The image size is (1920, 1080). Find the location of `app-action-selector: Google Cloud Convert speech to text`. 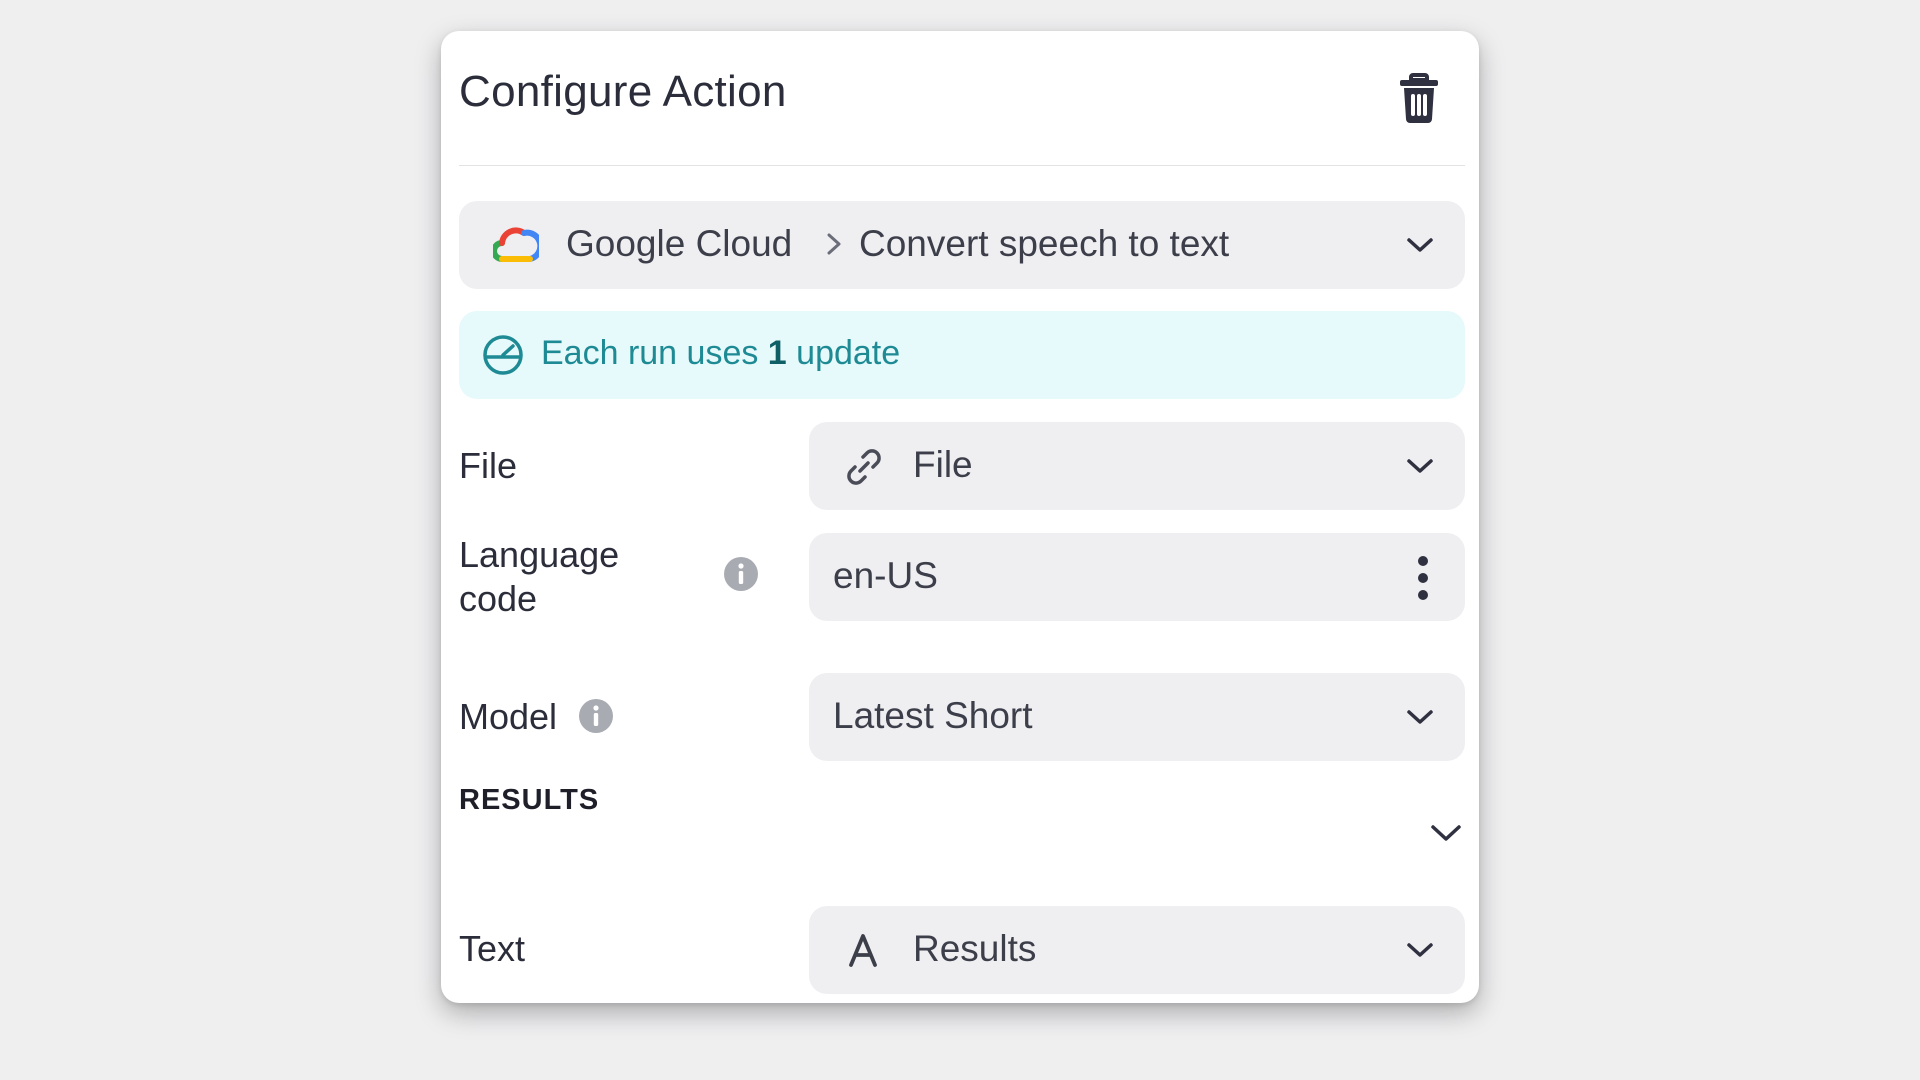

app-action-selector: Google Cloud Convert speech to text is located at coordinates (962, 245).